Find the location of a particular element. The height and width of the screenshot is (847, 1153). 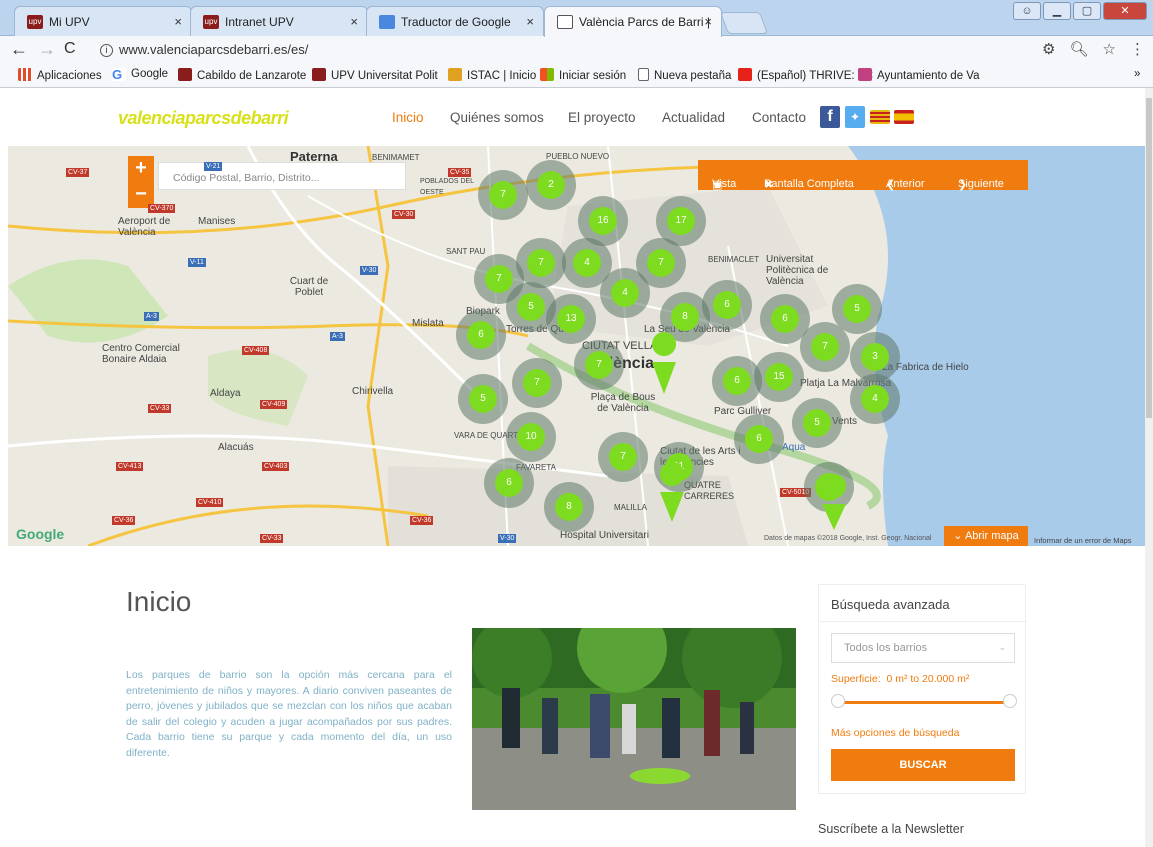

profile-icon: ☺ is located at coordinates (1027, 11).